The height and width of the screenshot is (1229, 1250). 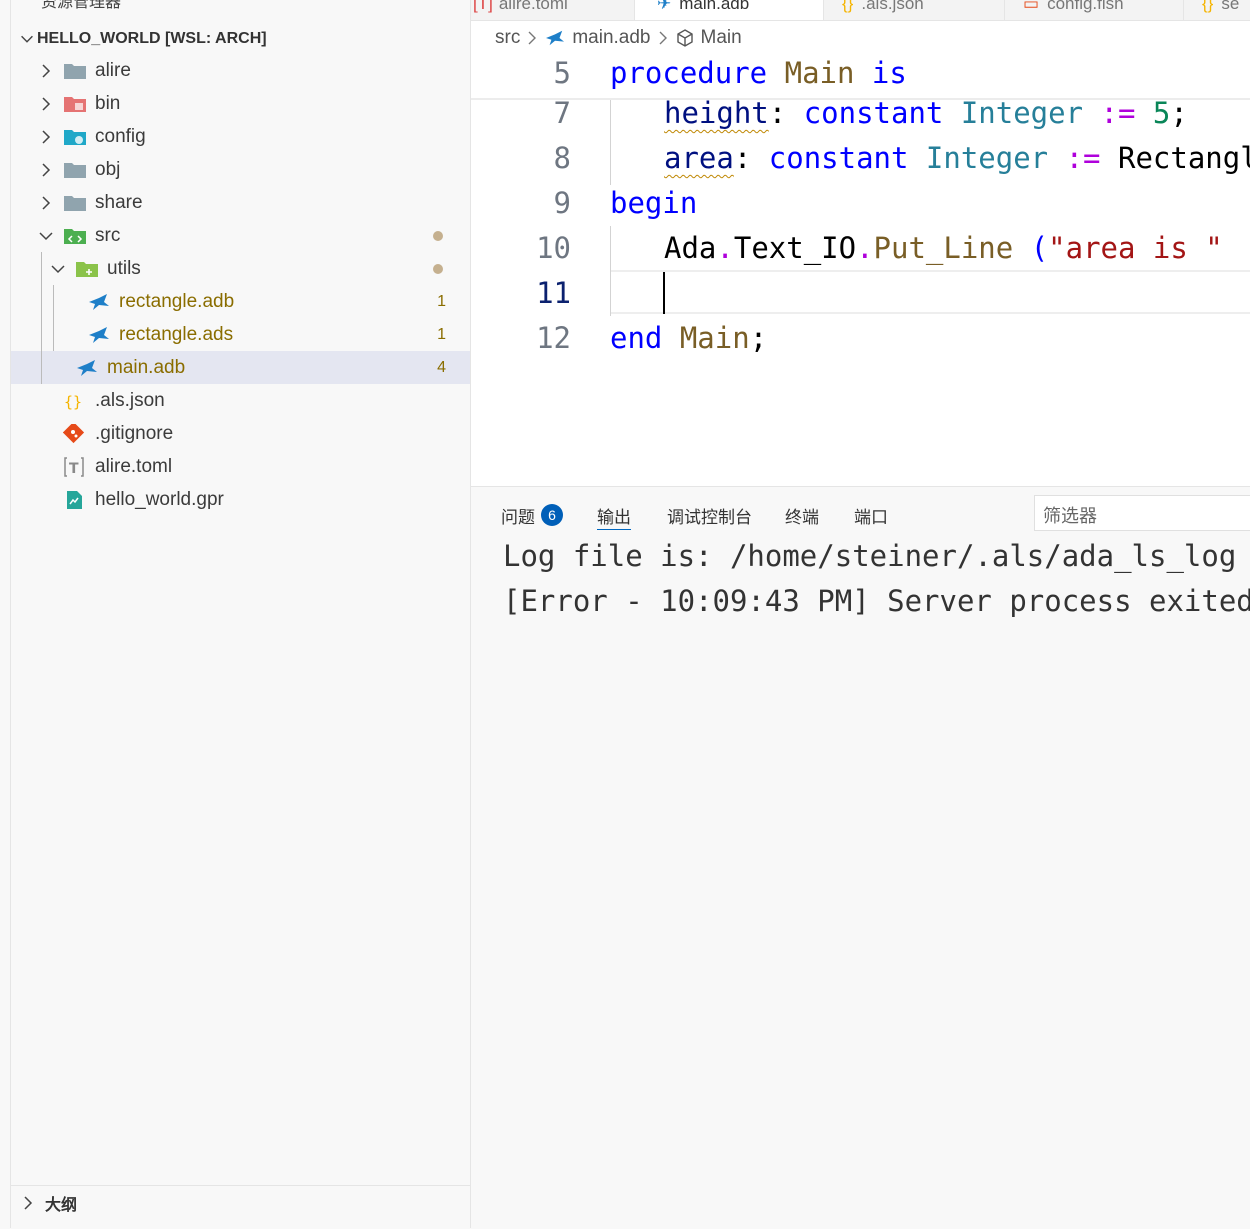 I want to click on tree-item-alire-toml: T alire.toml, so click(x=240, y=466).